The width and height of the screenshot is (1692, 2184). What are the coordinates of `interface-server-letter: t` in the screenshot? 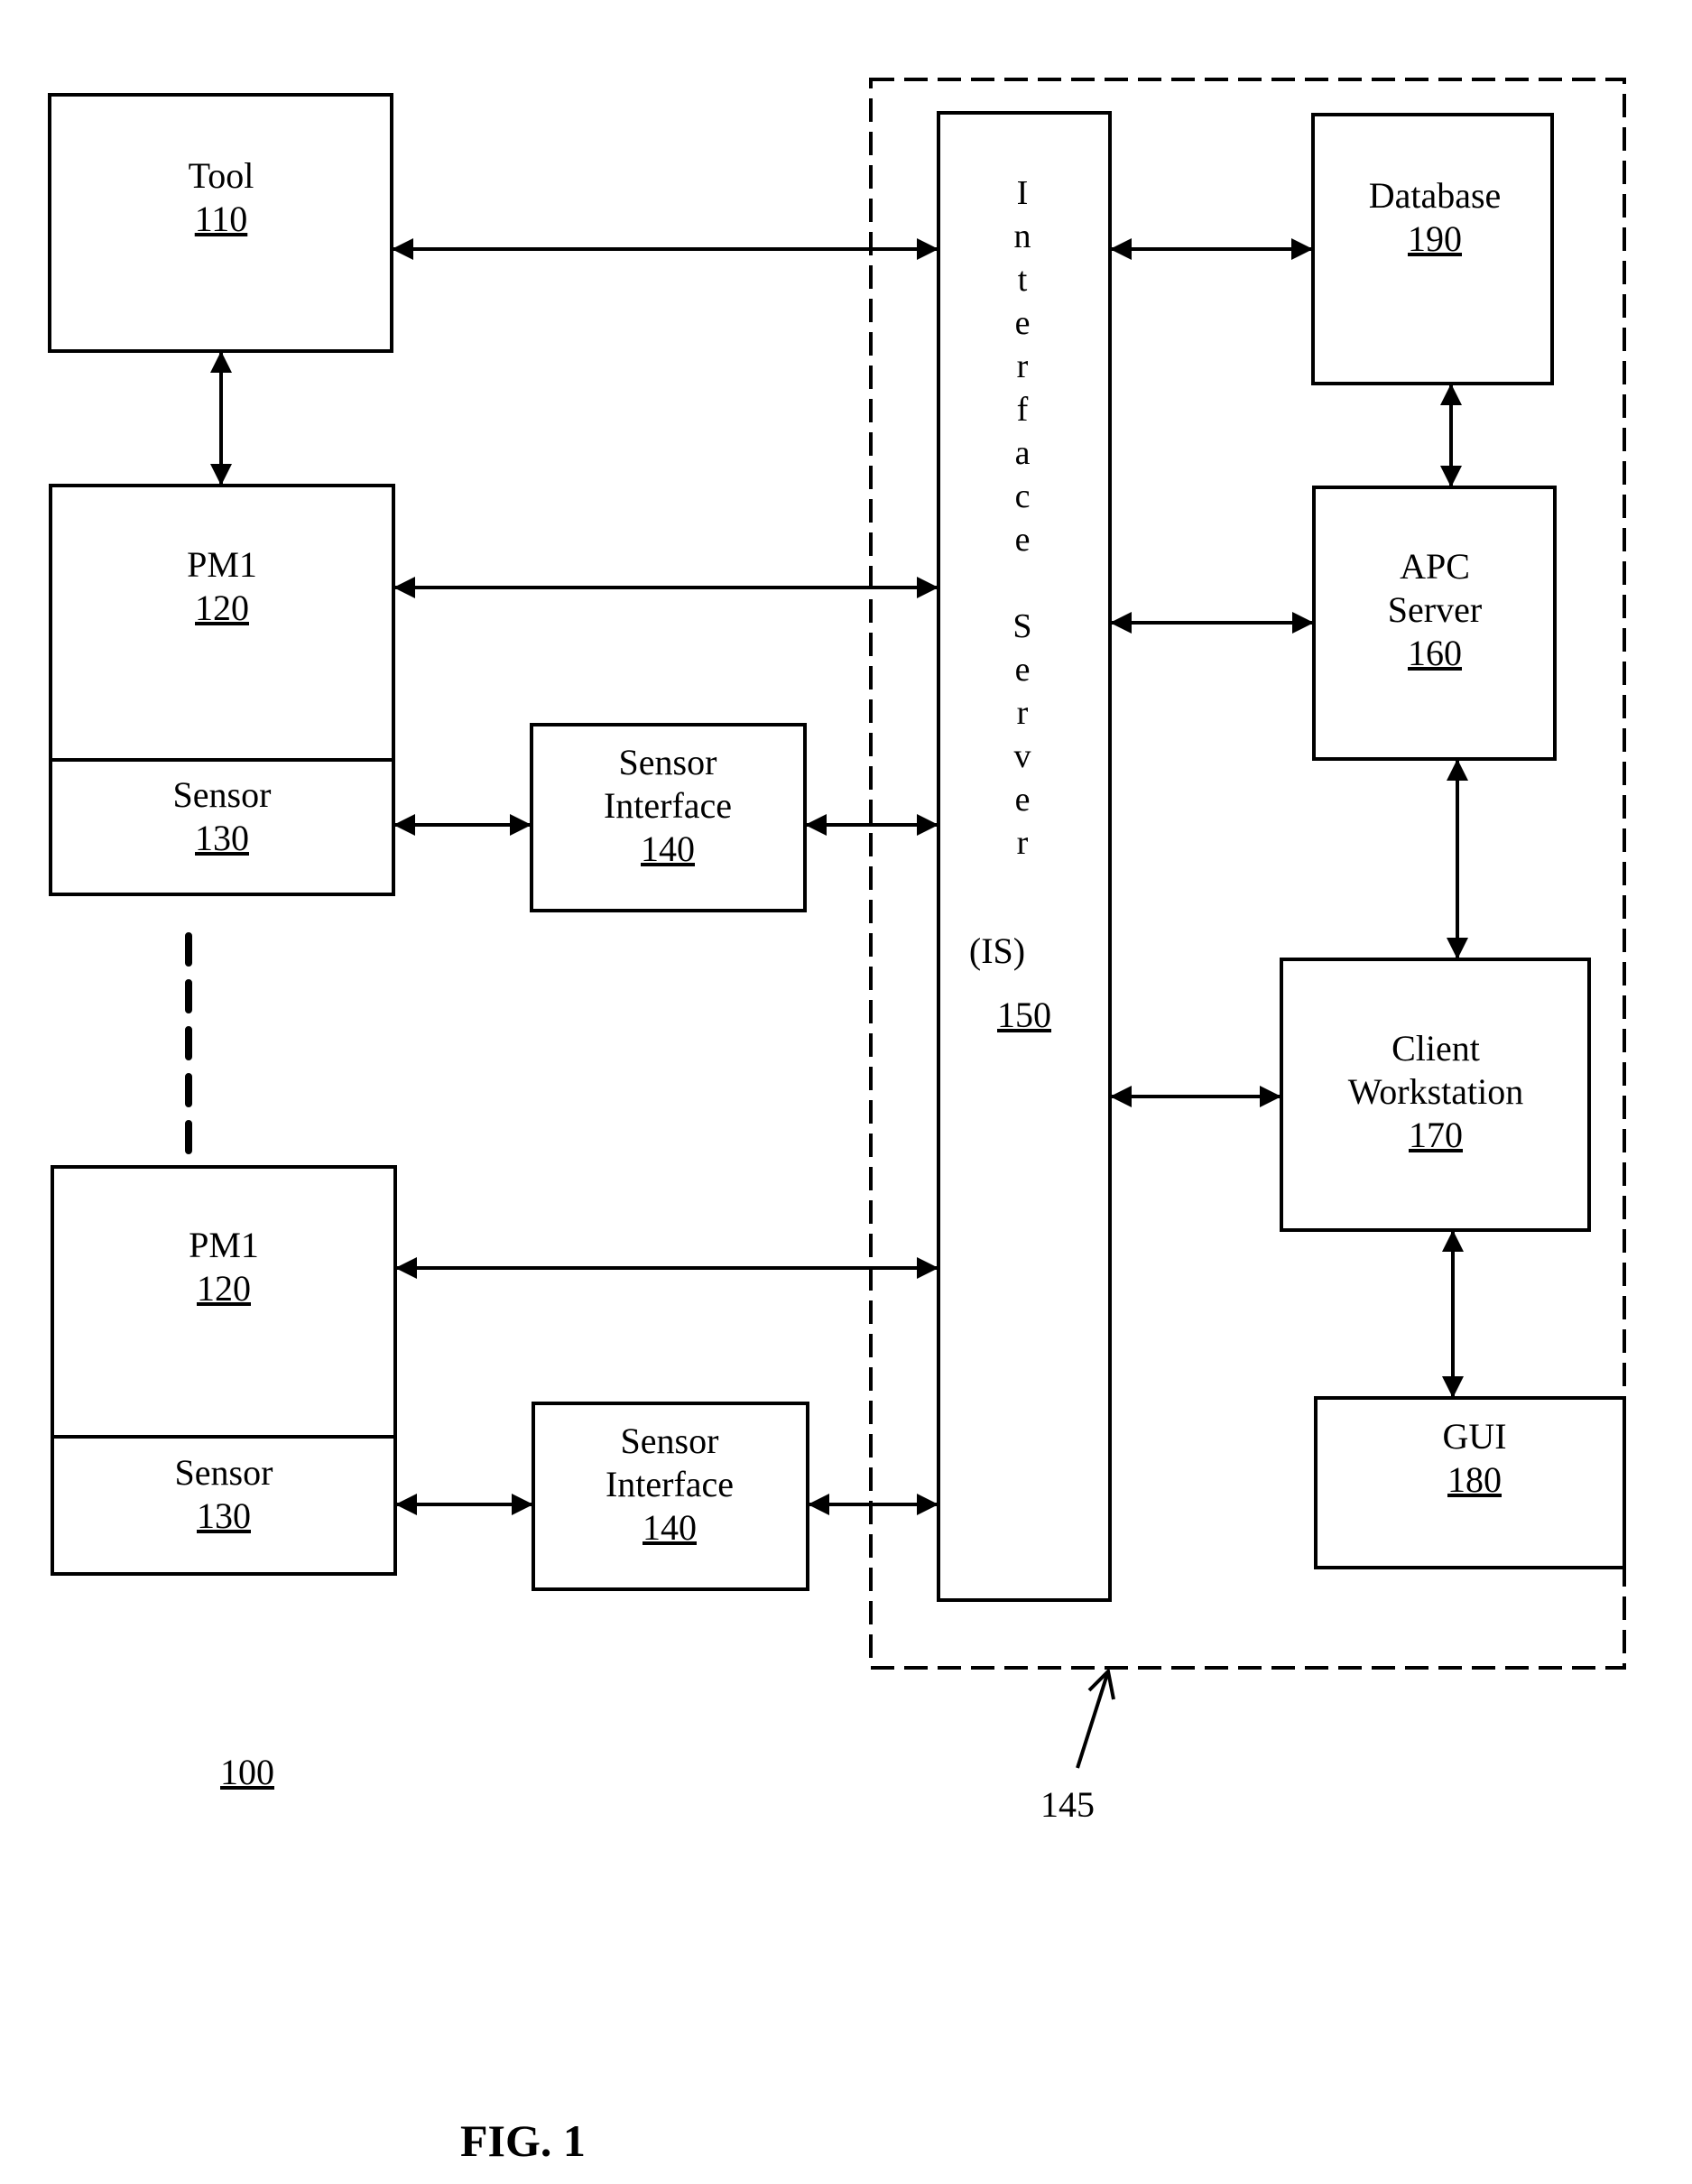 It's located at (1023, 280).